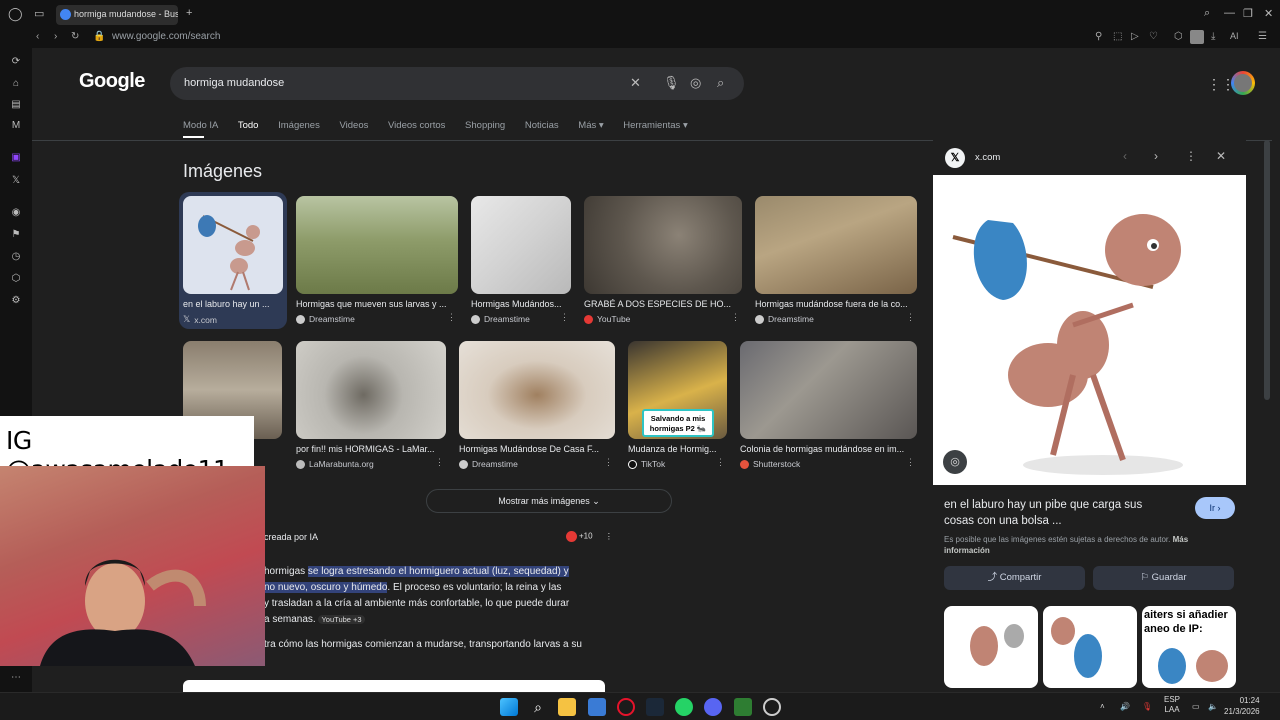 The height and width of the screenshot is (720, 1280). What do you see at coordinates (1014, 578) in the screenshot?
I see `share-button: ⤴ Compartir` at bounding box center [1014, 578].